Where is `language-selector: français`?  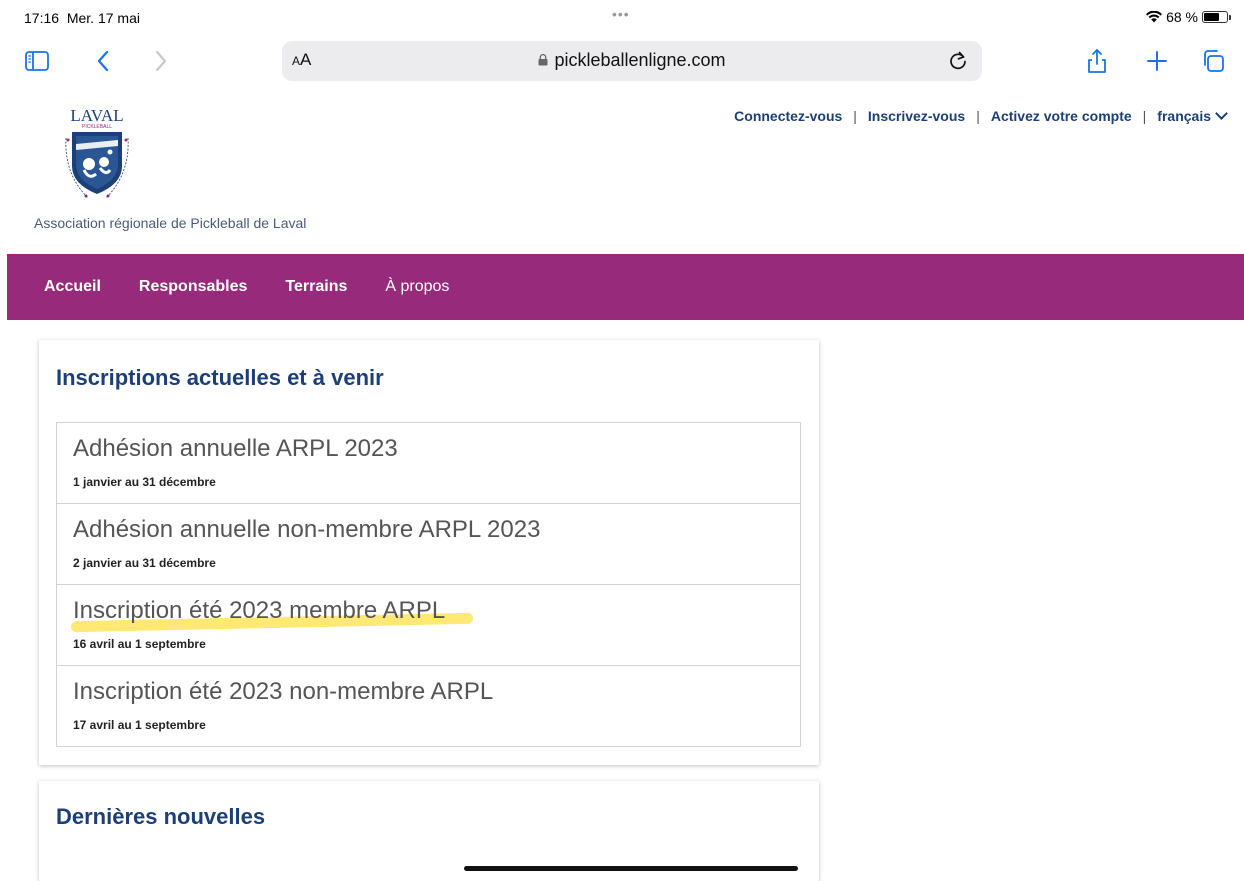 language-selector: français is located at coordinates (1192, 115).